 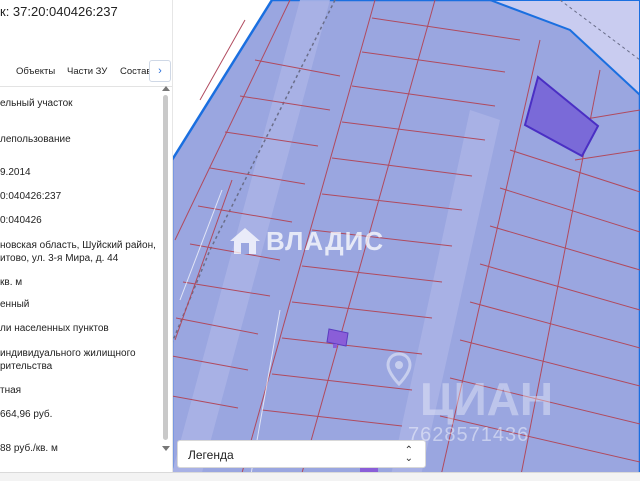 What do you see at coordinates (78, 245) in the screenshot?
I see `field-line: новская область, Шуйский район,` at bounding box center [78, 245].